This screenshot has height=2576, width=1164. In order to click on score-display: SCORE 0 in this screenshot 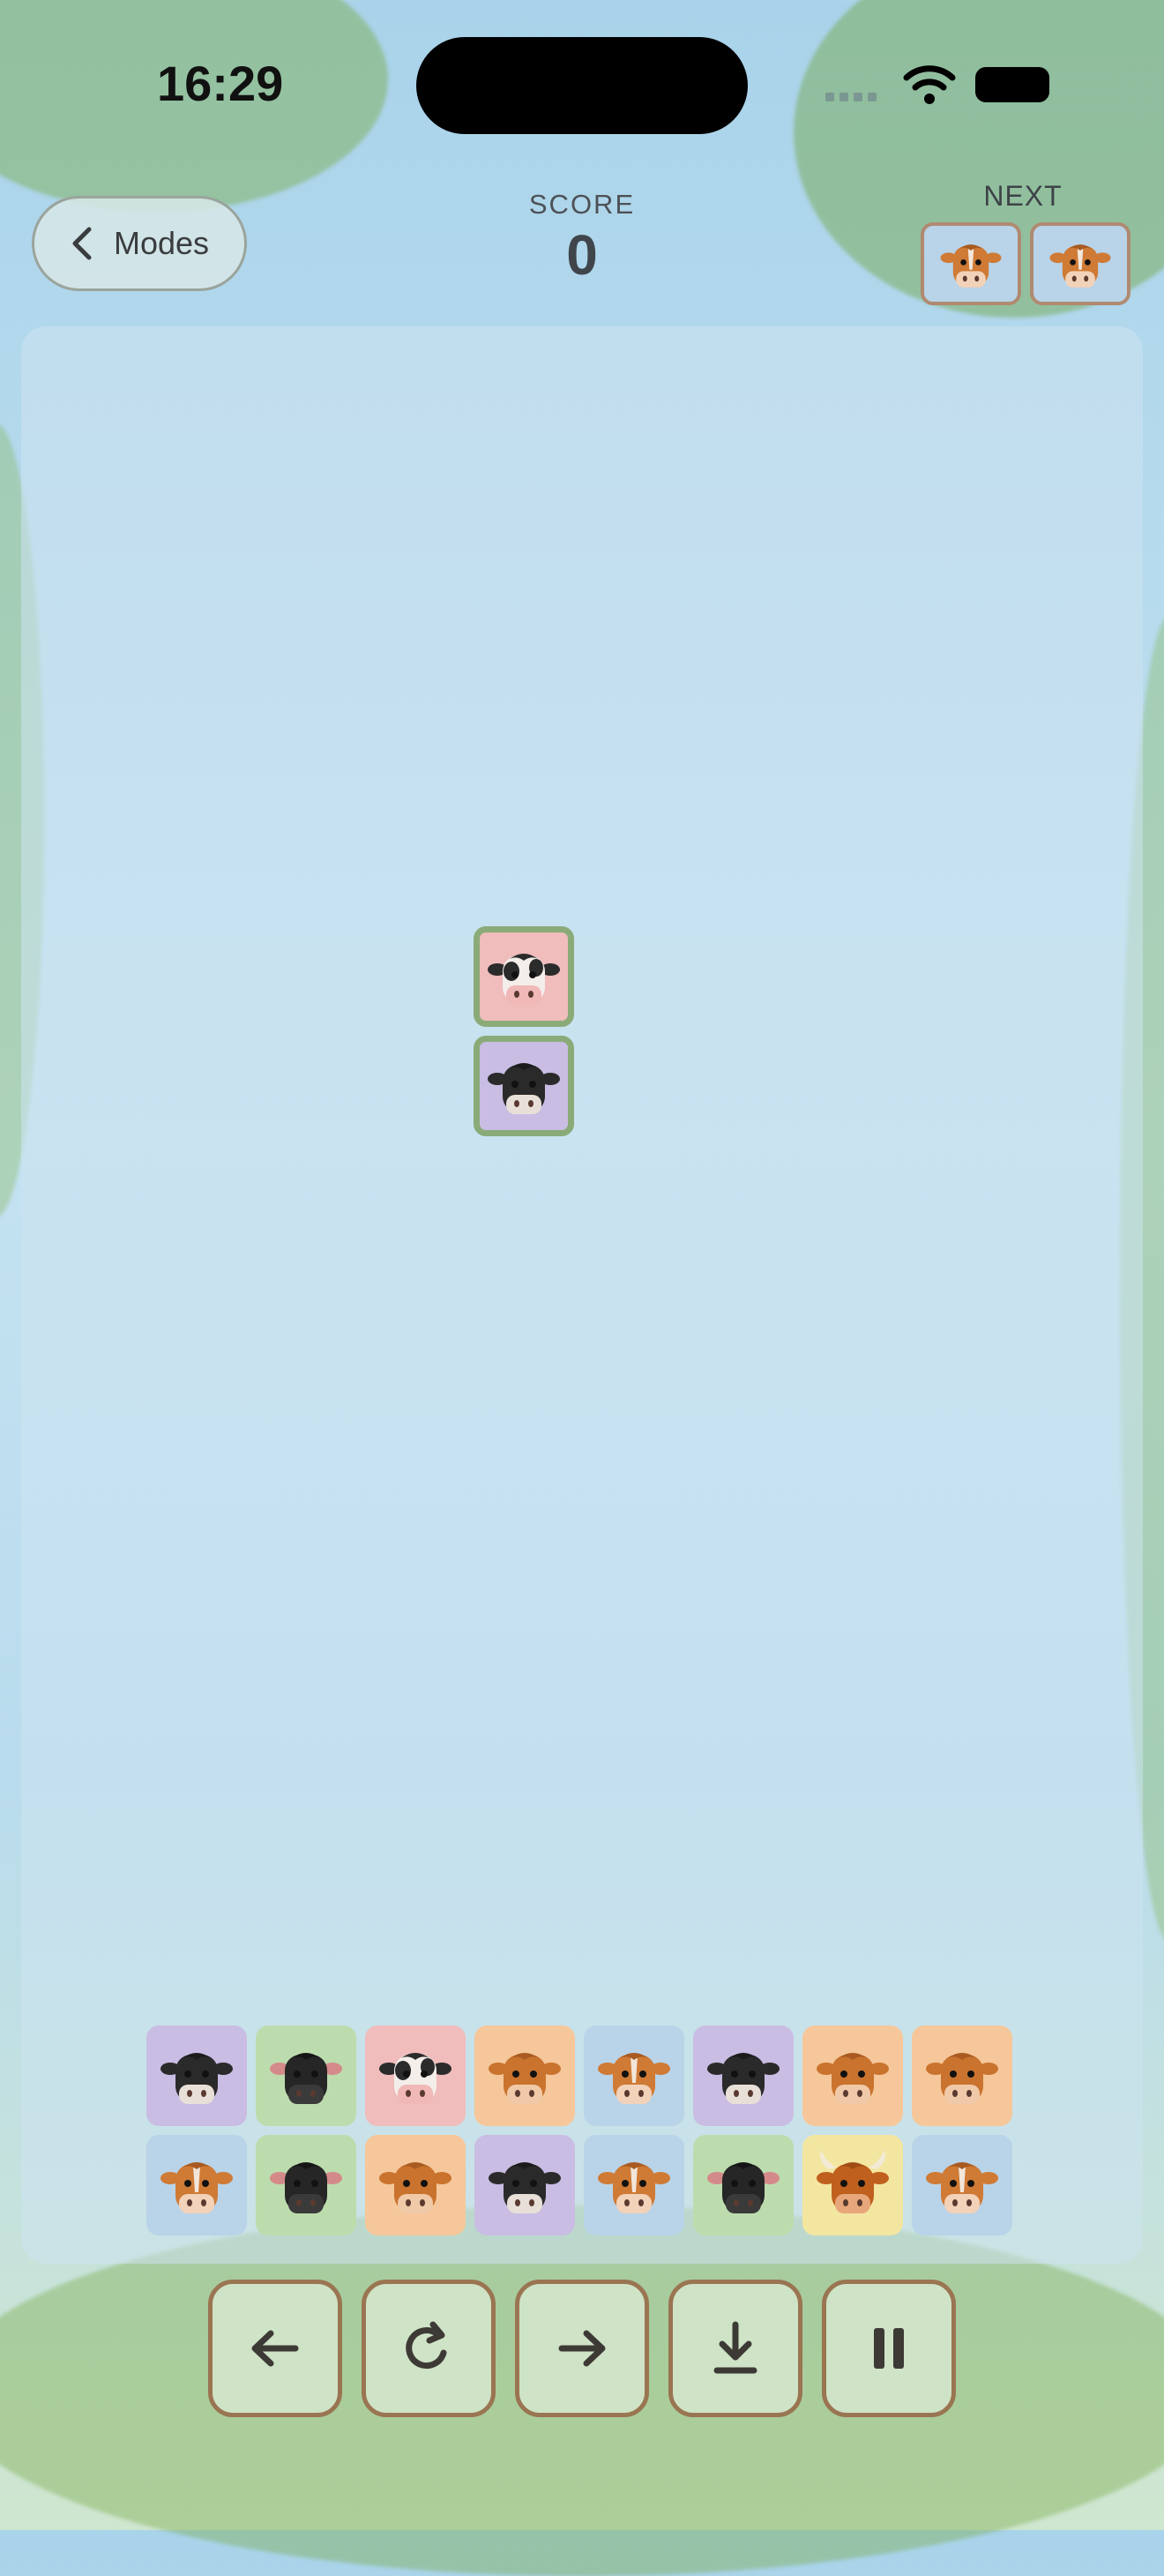, I will do `click(582, 239)`.